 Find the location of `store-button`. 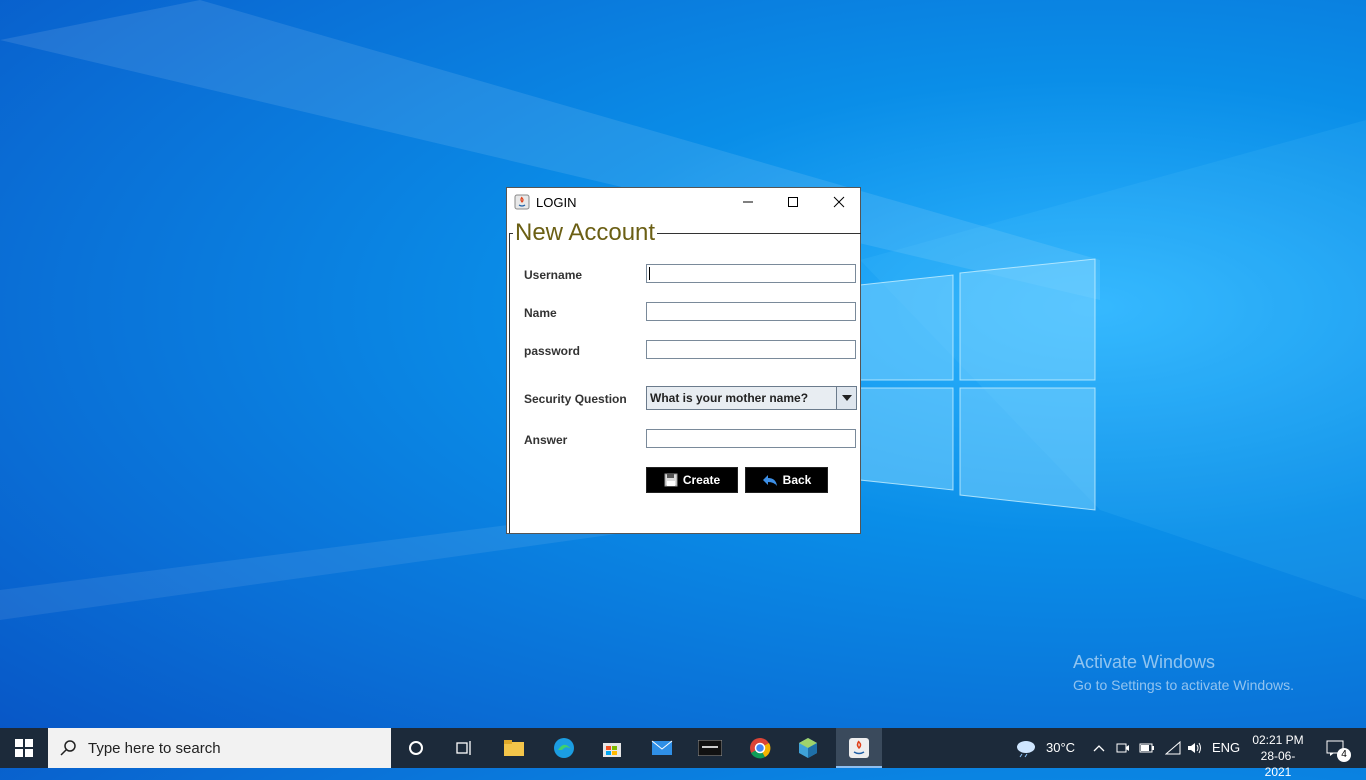

store-button is located at coordinates (612, 748).